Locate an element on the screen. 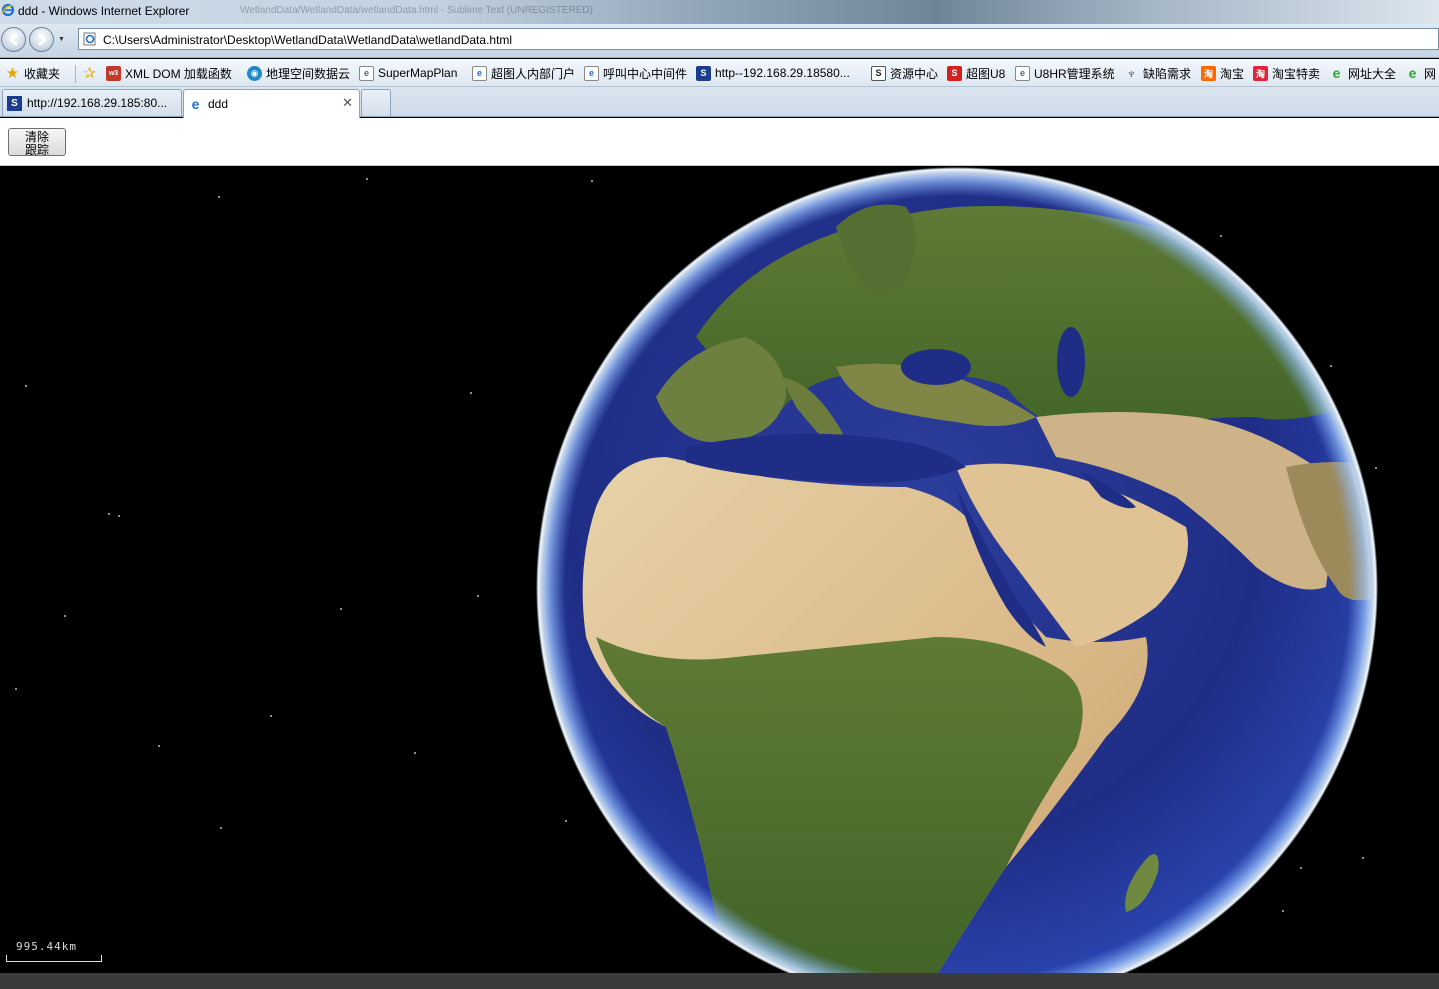 The image size is (1439, 989). back-button is located at coordinates (13, 39).